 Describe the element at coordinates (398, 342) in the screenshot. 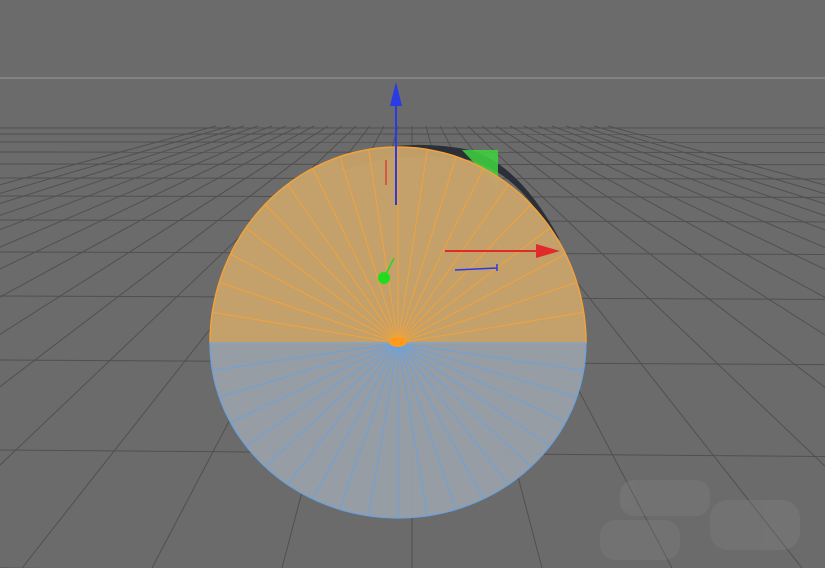

I see `pivot-dot-icon` at that location.